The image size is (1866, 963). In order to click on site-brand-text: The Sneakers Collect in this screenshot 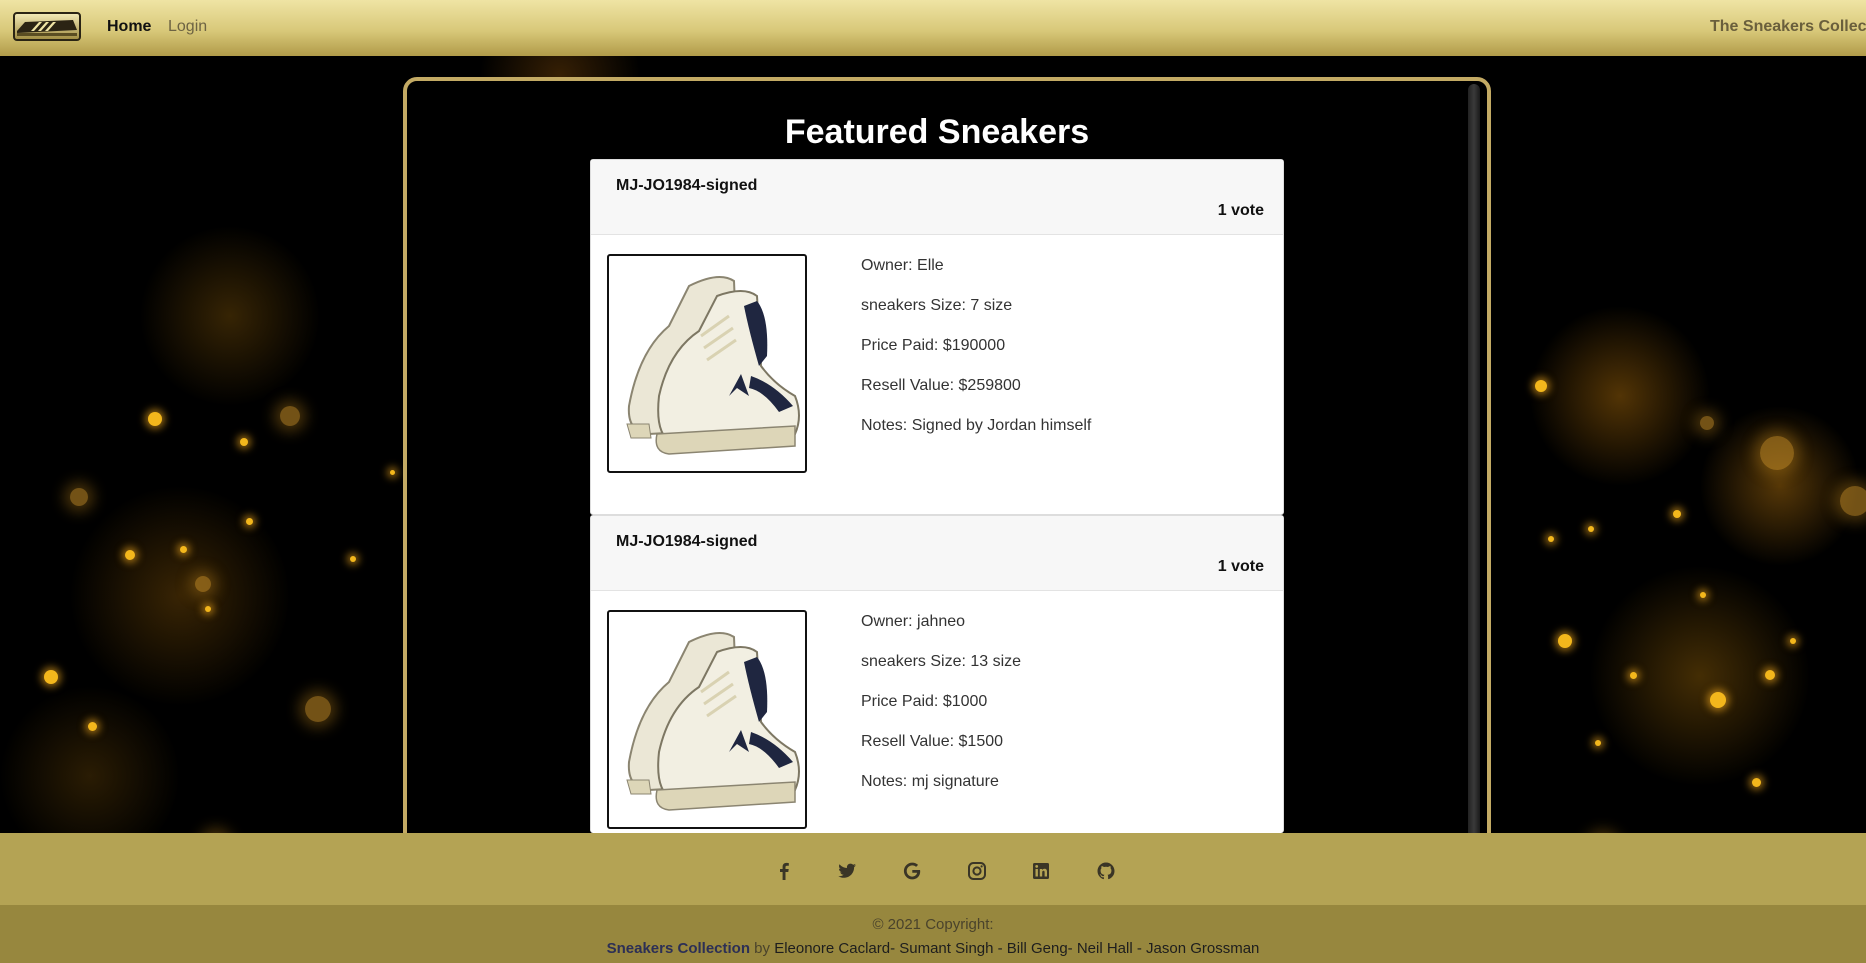, I will do `click(1788, 27)`.